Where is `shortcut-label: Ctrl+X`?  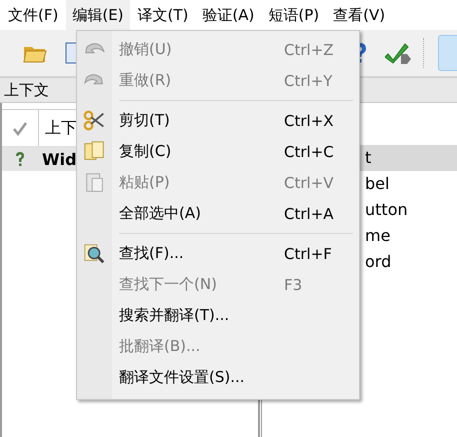
shortcut-label: Ctrl+X is located at coordinates (309, 121).